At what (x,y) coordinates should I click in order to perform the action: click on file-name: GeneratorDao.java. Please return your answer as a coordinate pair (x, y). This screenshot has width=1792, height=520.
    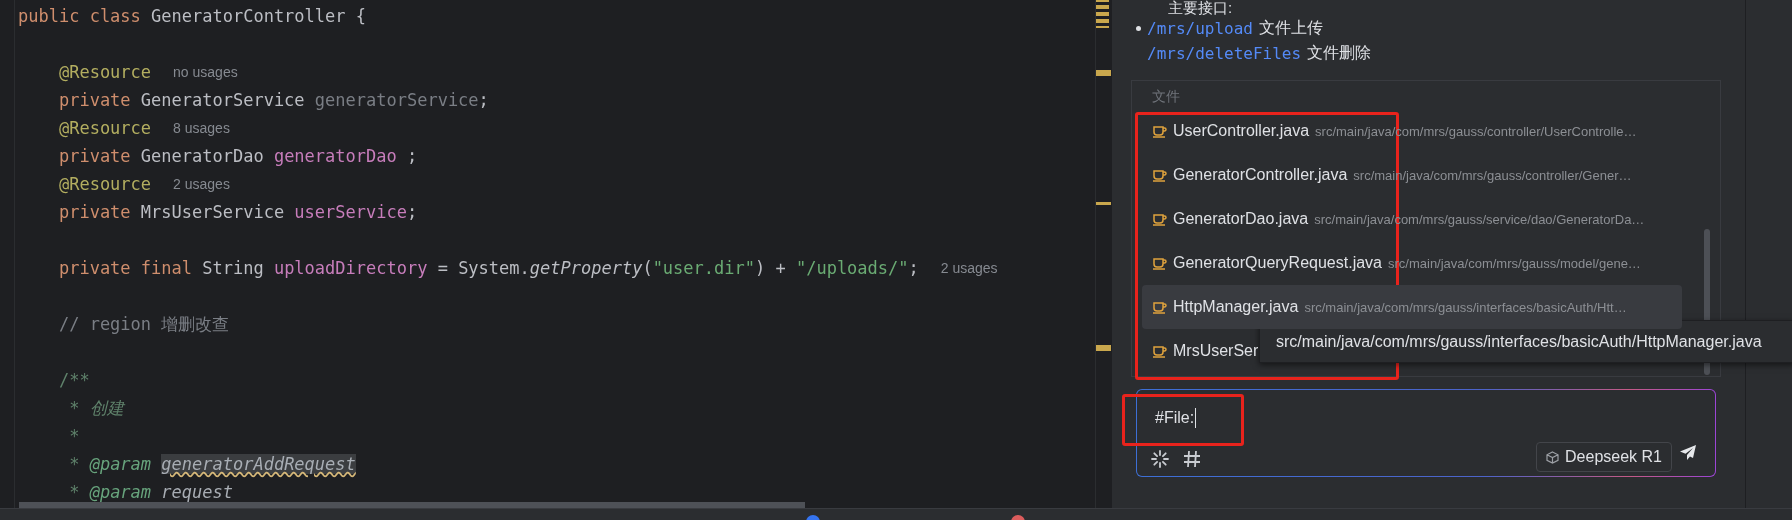
    Looking at the image, I should click on (1241, 219).